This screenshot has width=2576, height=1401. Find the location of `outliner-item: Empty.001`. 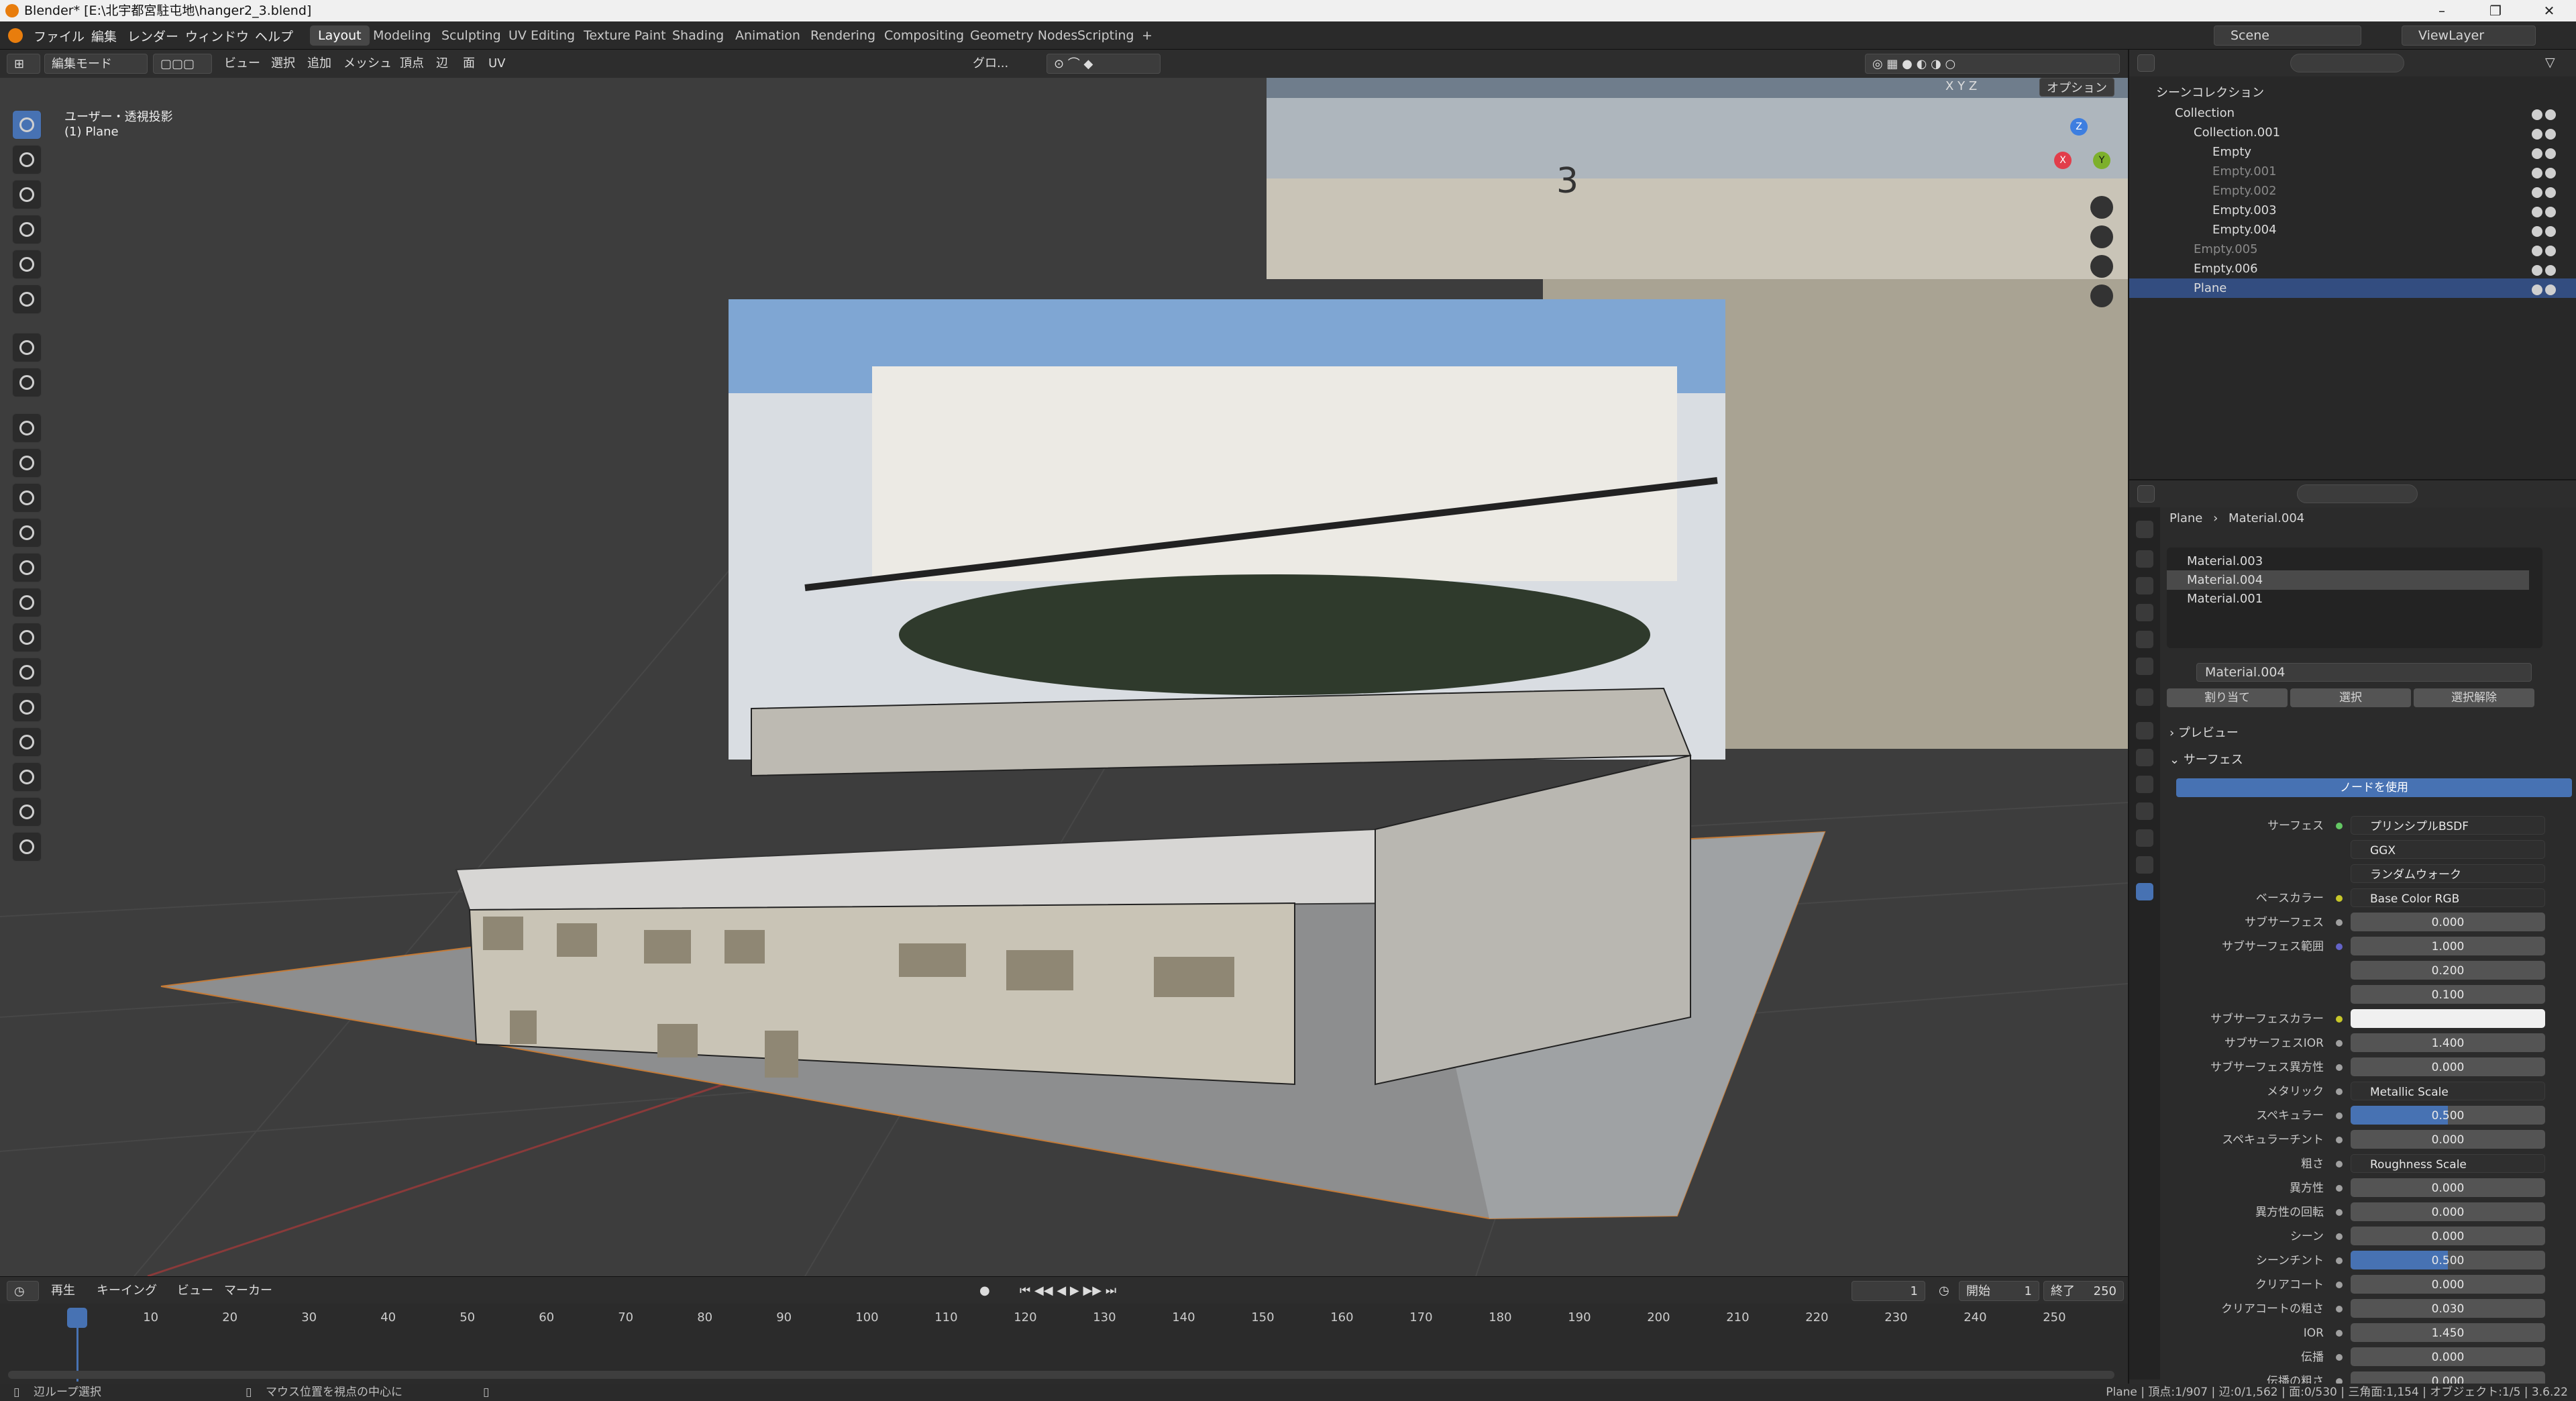

outliner-item: Empty.001 is located at coordinates (2352, 171).